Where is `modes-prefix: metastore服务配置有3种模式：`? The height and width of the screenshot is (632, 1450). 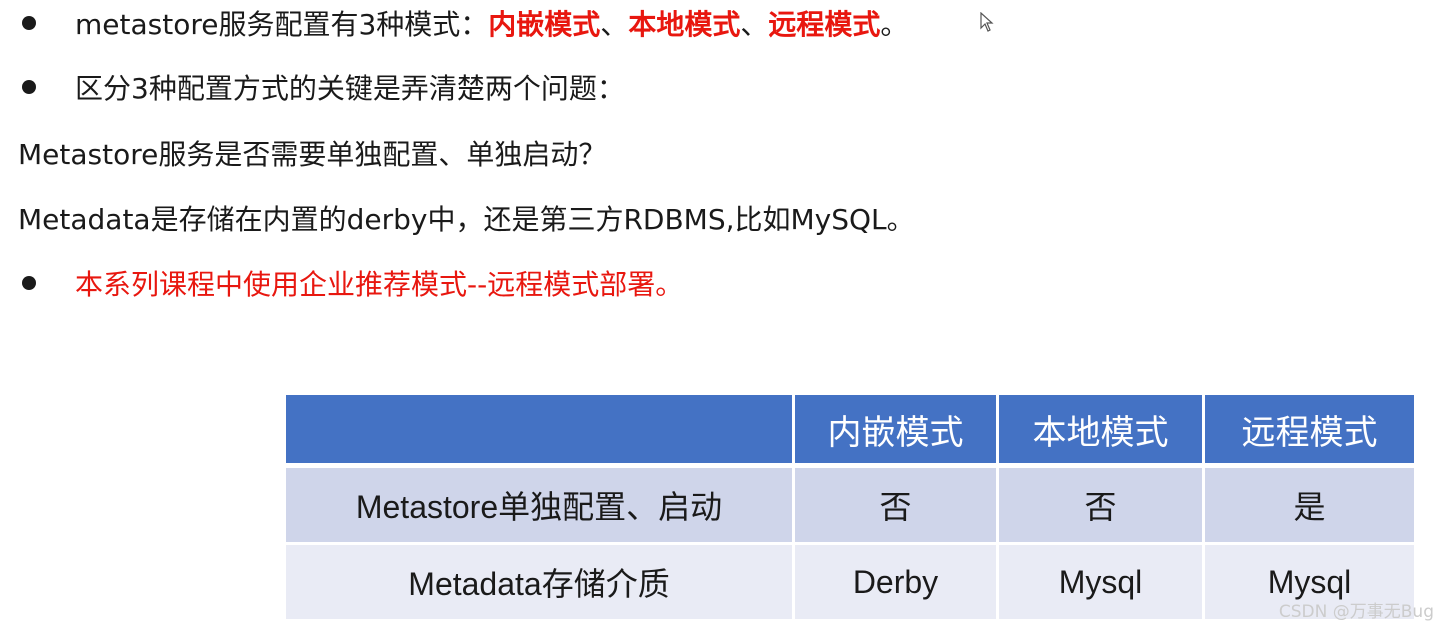 modes-prefix: metastore服务配置有3种模式： is located at coordinates (282, 24).